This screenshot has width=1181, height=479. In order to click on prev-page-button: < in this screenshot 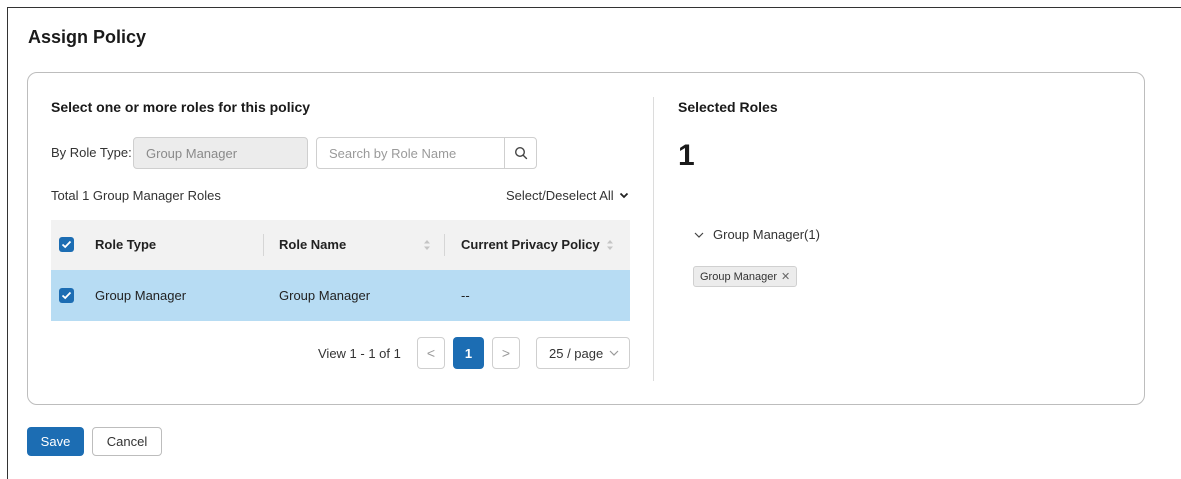, I will do `click(431, 353)`.